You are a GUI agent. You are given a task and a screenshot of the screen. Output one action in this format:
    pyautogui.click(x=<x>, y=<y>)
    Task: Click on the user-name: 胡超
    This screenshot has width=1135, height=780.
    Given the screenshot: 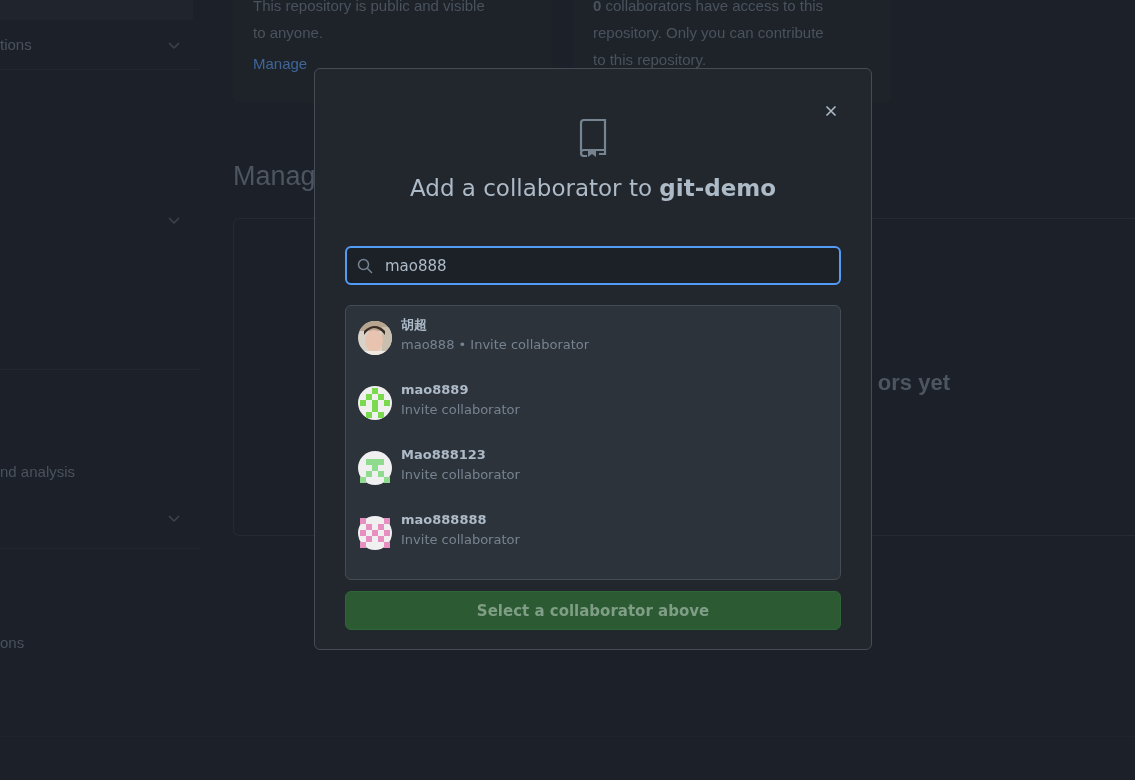 What is the action you would take?
    pyautogui.click(x=414, y=325)
    